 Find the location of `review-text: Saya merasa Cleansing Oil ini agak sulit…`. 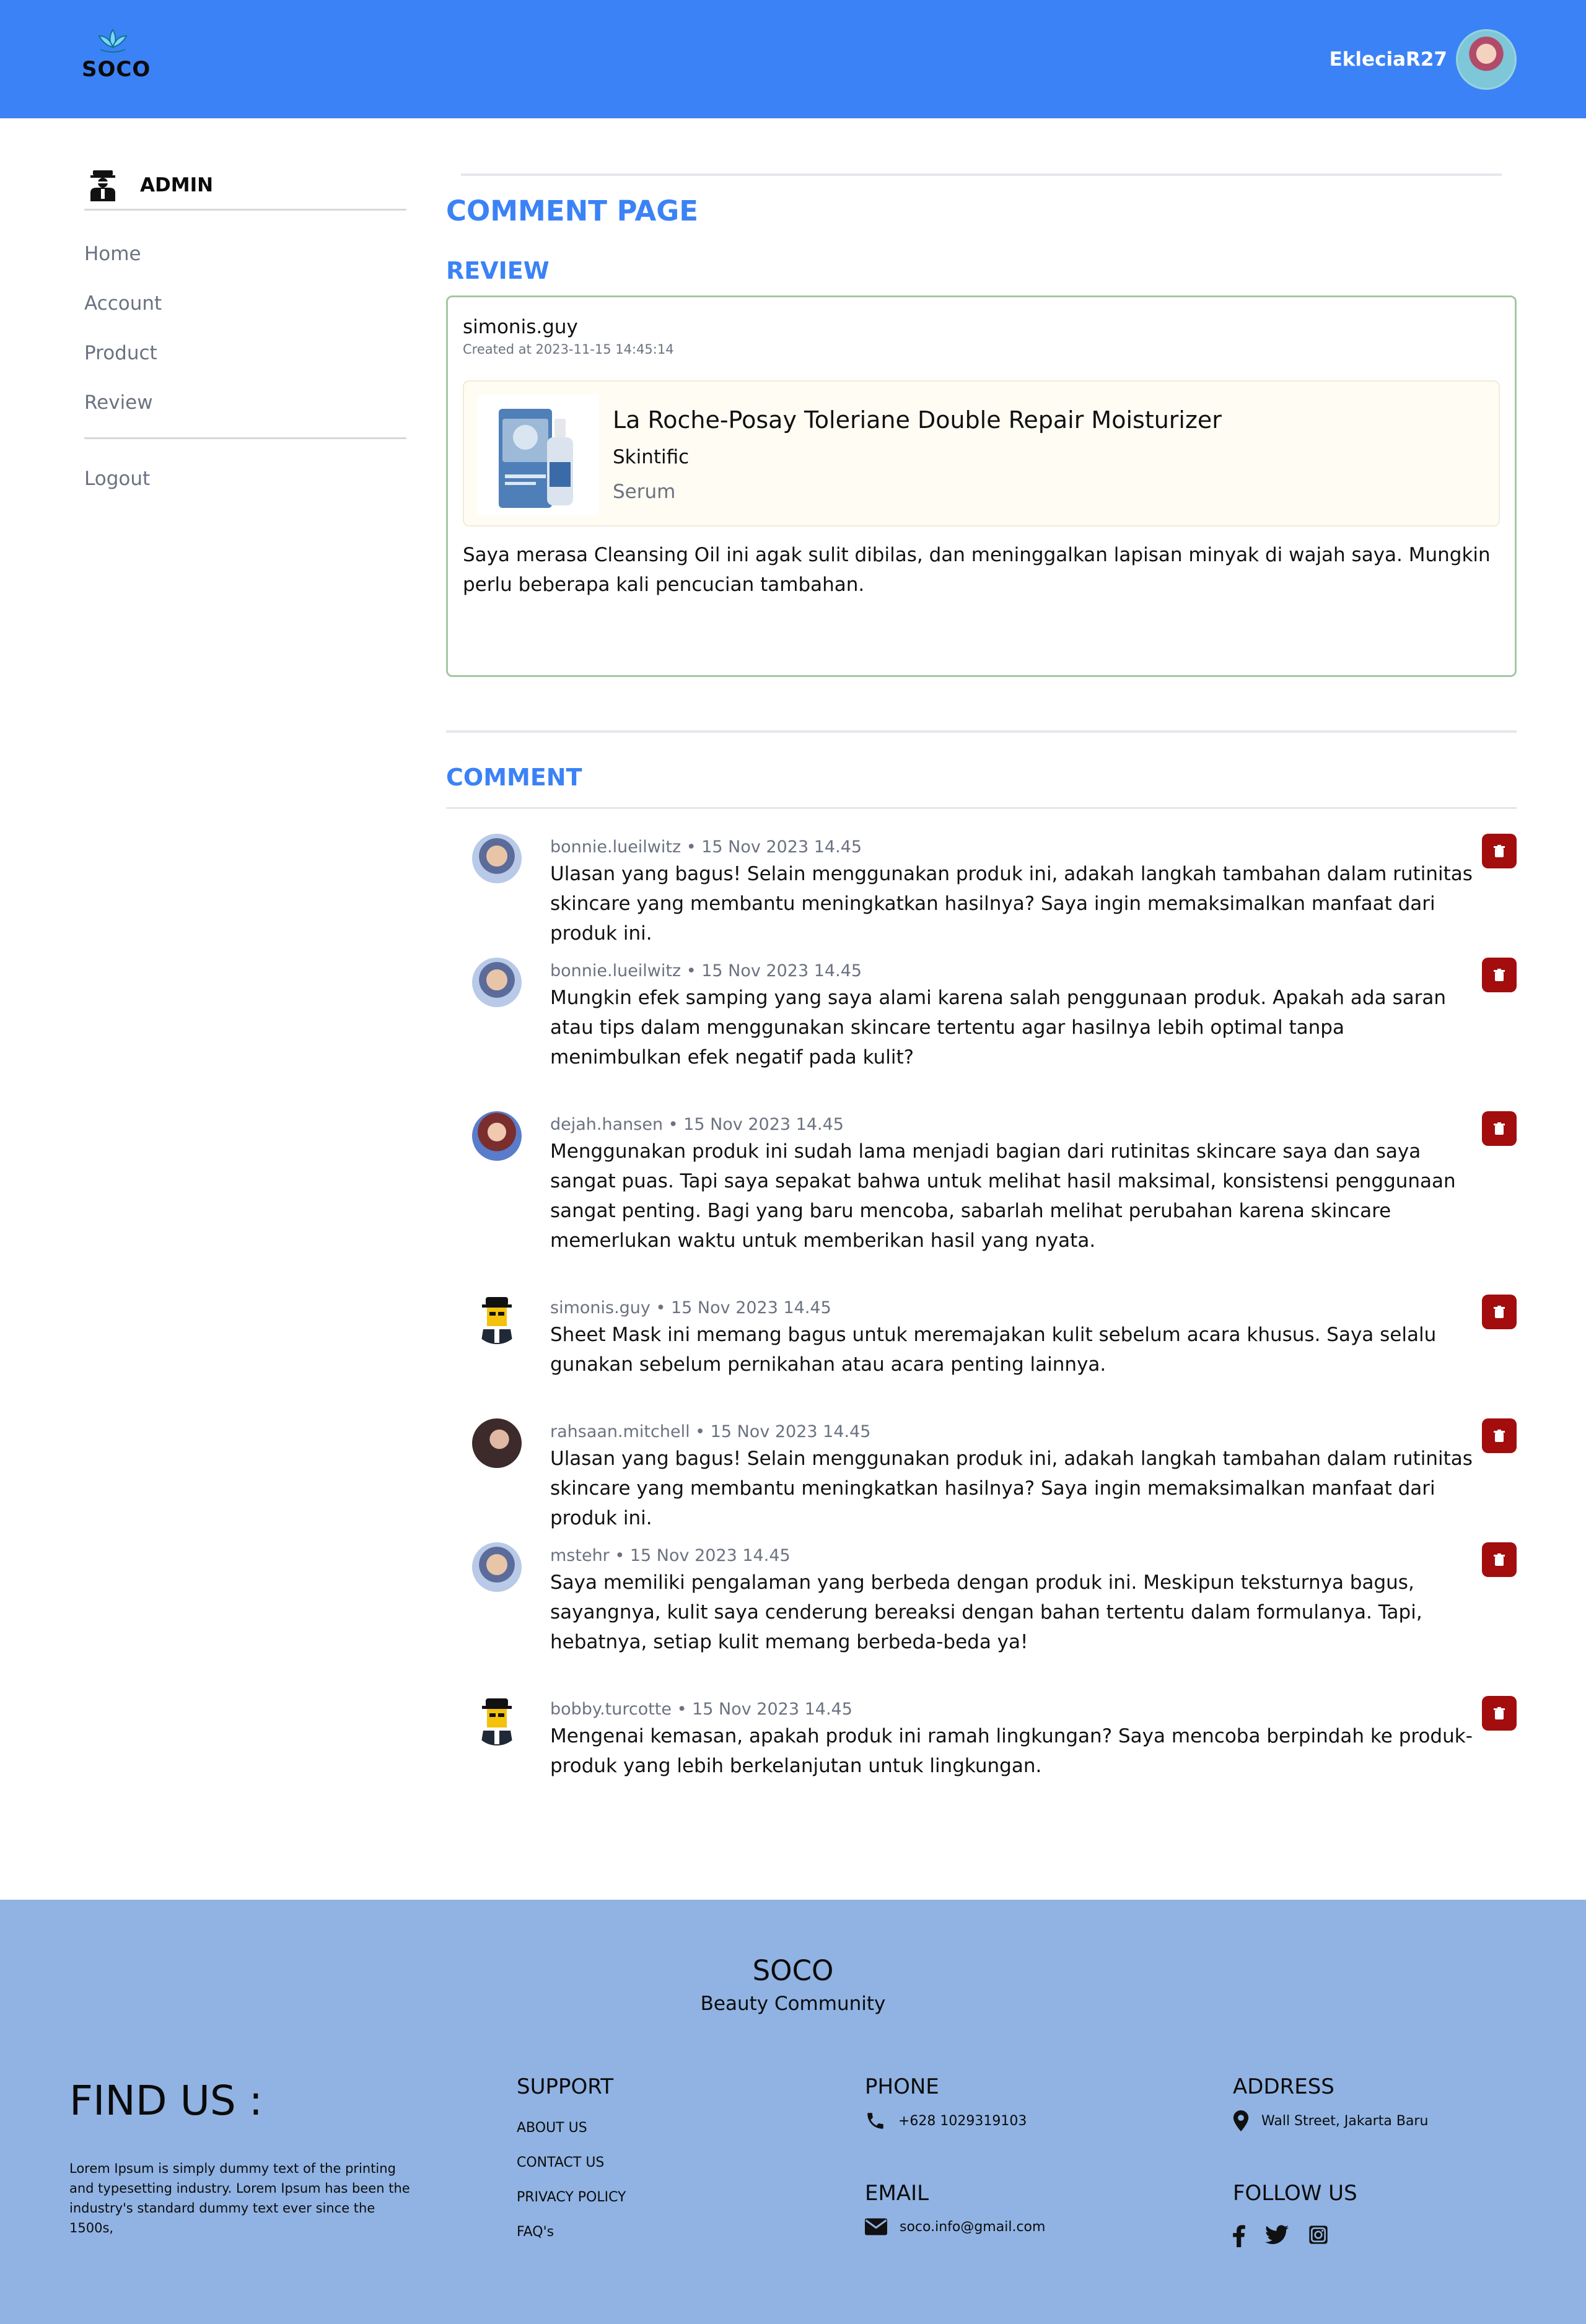

review-text: Saya merasa Cleansing Oil ini agak sulit… is located at coordinates (977, 570).